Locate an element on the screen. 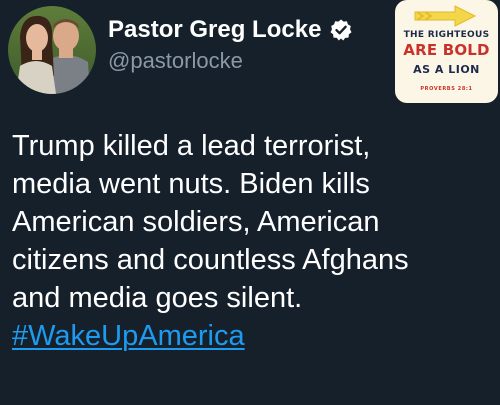 The width and height of the screenshot is (500, 405). profile-photo-icon is located at coordinates (52, 50).